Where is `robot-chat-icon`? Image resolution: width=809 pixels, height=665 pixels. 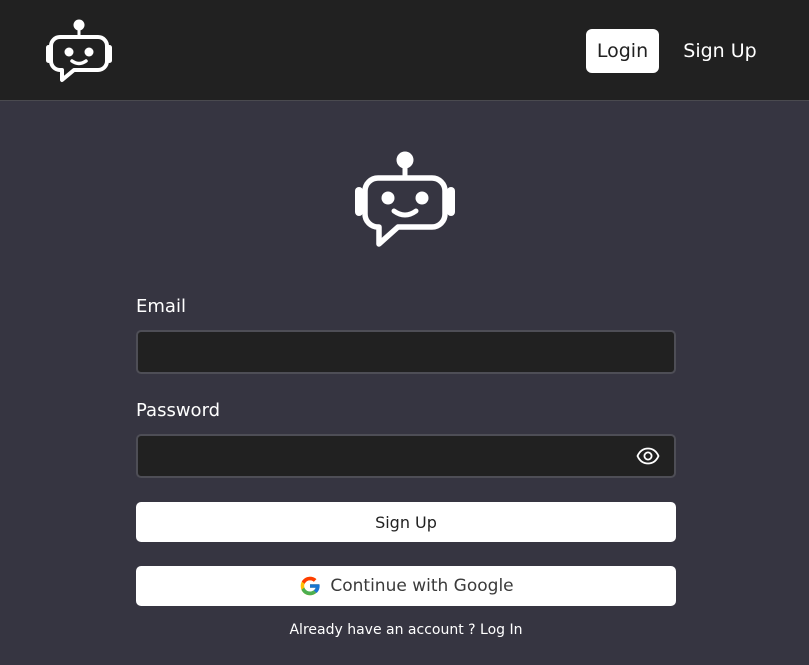 robot-chat-icon is located at coordinates (405, 199).